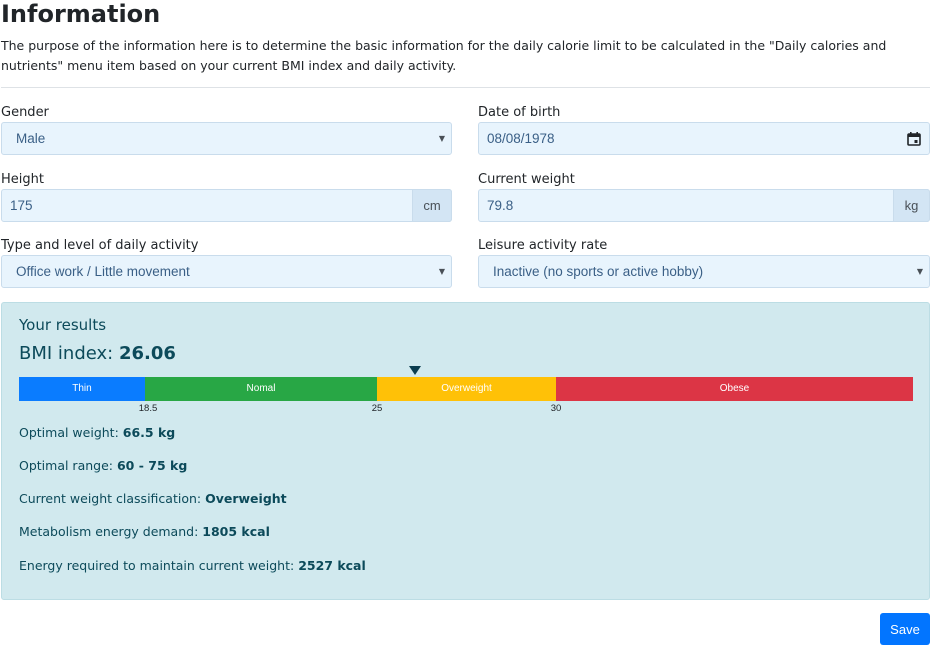 Image resolution: width=932 pixels, height=655 pixels. What do you see at coordinates (704, 205) in the screenshot?
I see `weight-input: 79.8 kg` at bounding box center [704, 205].